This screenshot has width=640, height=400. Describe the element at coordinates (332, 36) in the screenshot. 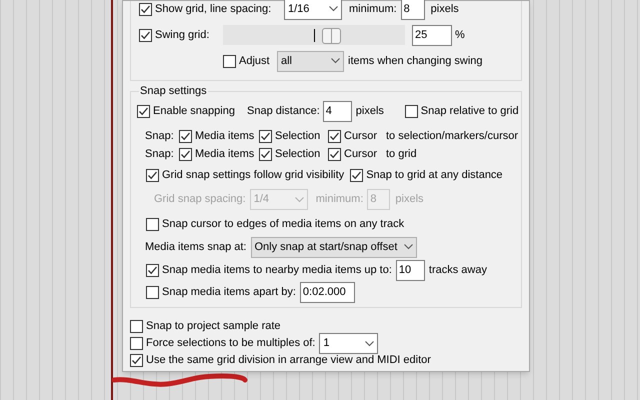

I see `slider-thumb` at that location.